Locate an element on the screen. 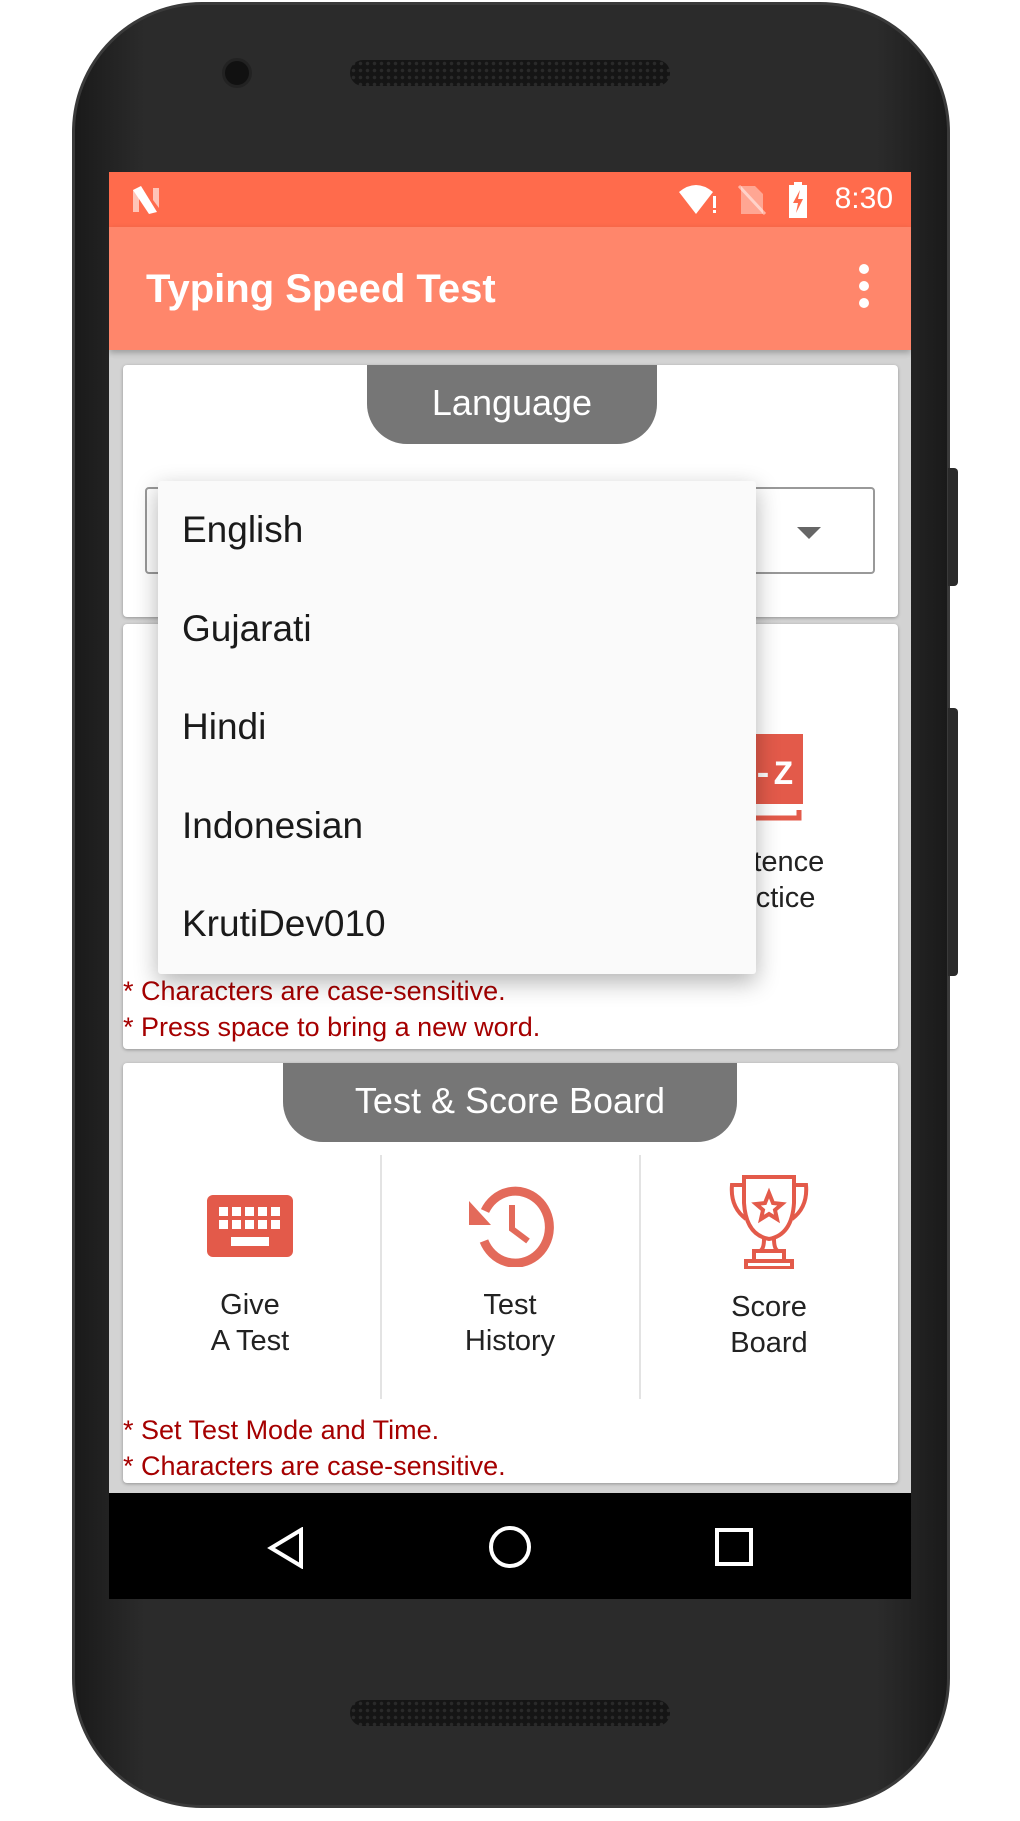 Image resolution: width=1020 pixels, height=1821 pixels. score-board-button: Score Board is located at coordinates (769, 1267).